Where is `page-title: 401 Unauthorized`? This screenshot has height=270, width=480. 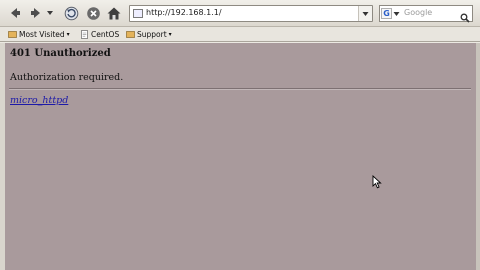
page-title: 401 Unauthorized is located at coordinates (60, 53).